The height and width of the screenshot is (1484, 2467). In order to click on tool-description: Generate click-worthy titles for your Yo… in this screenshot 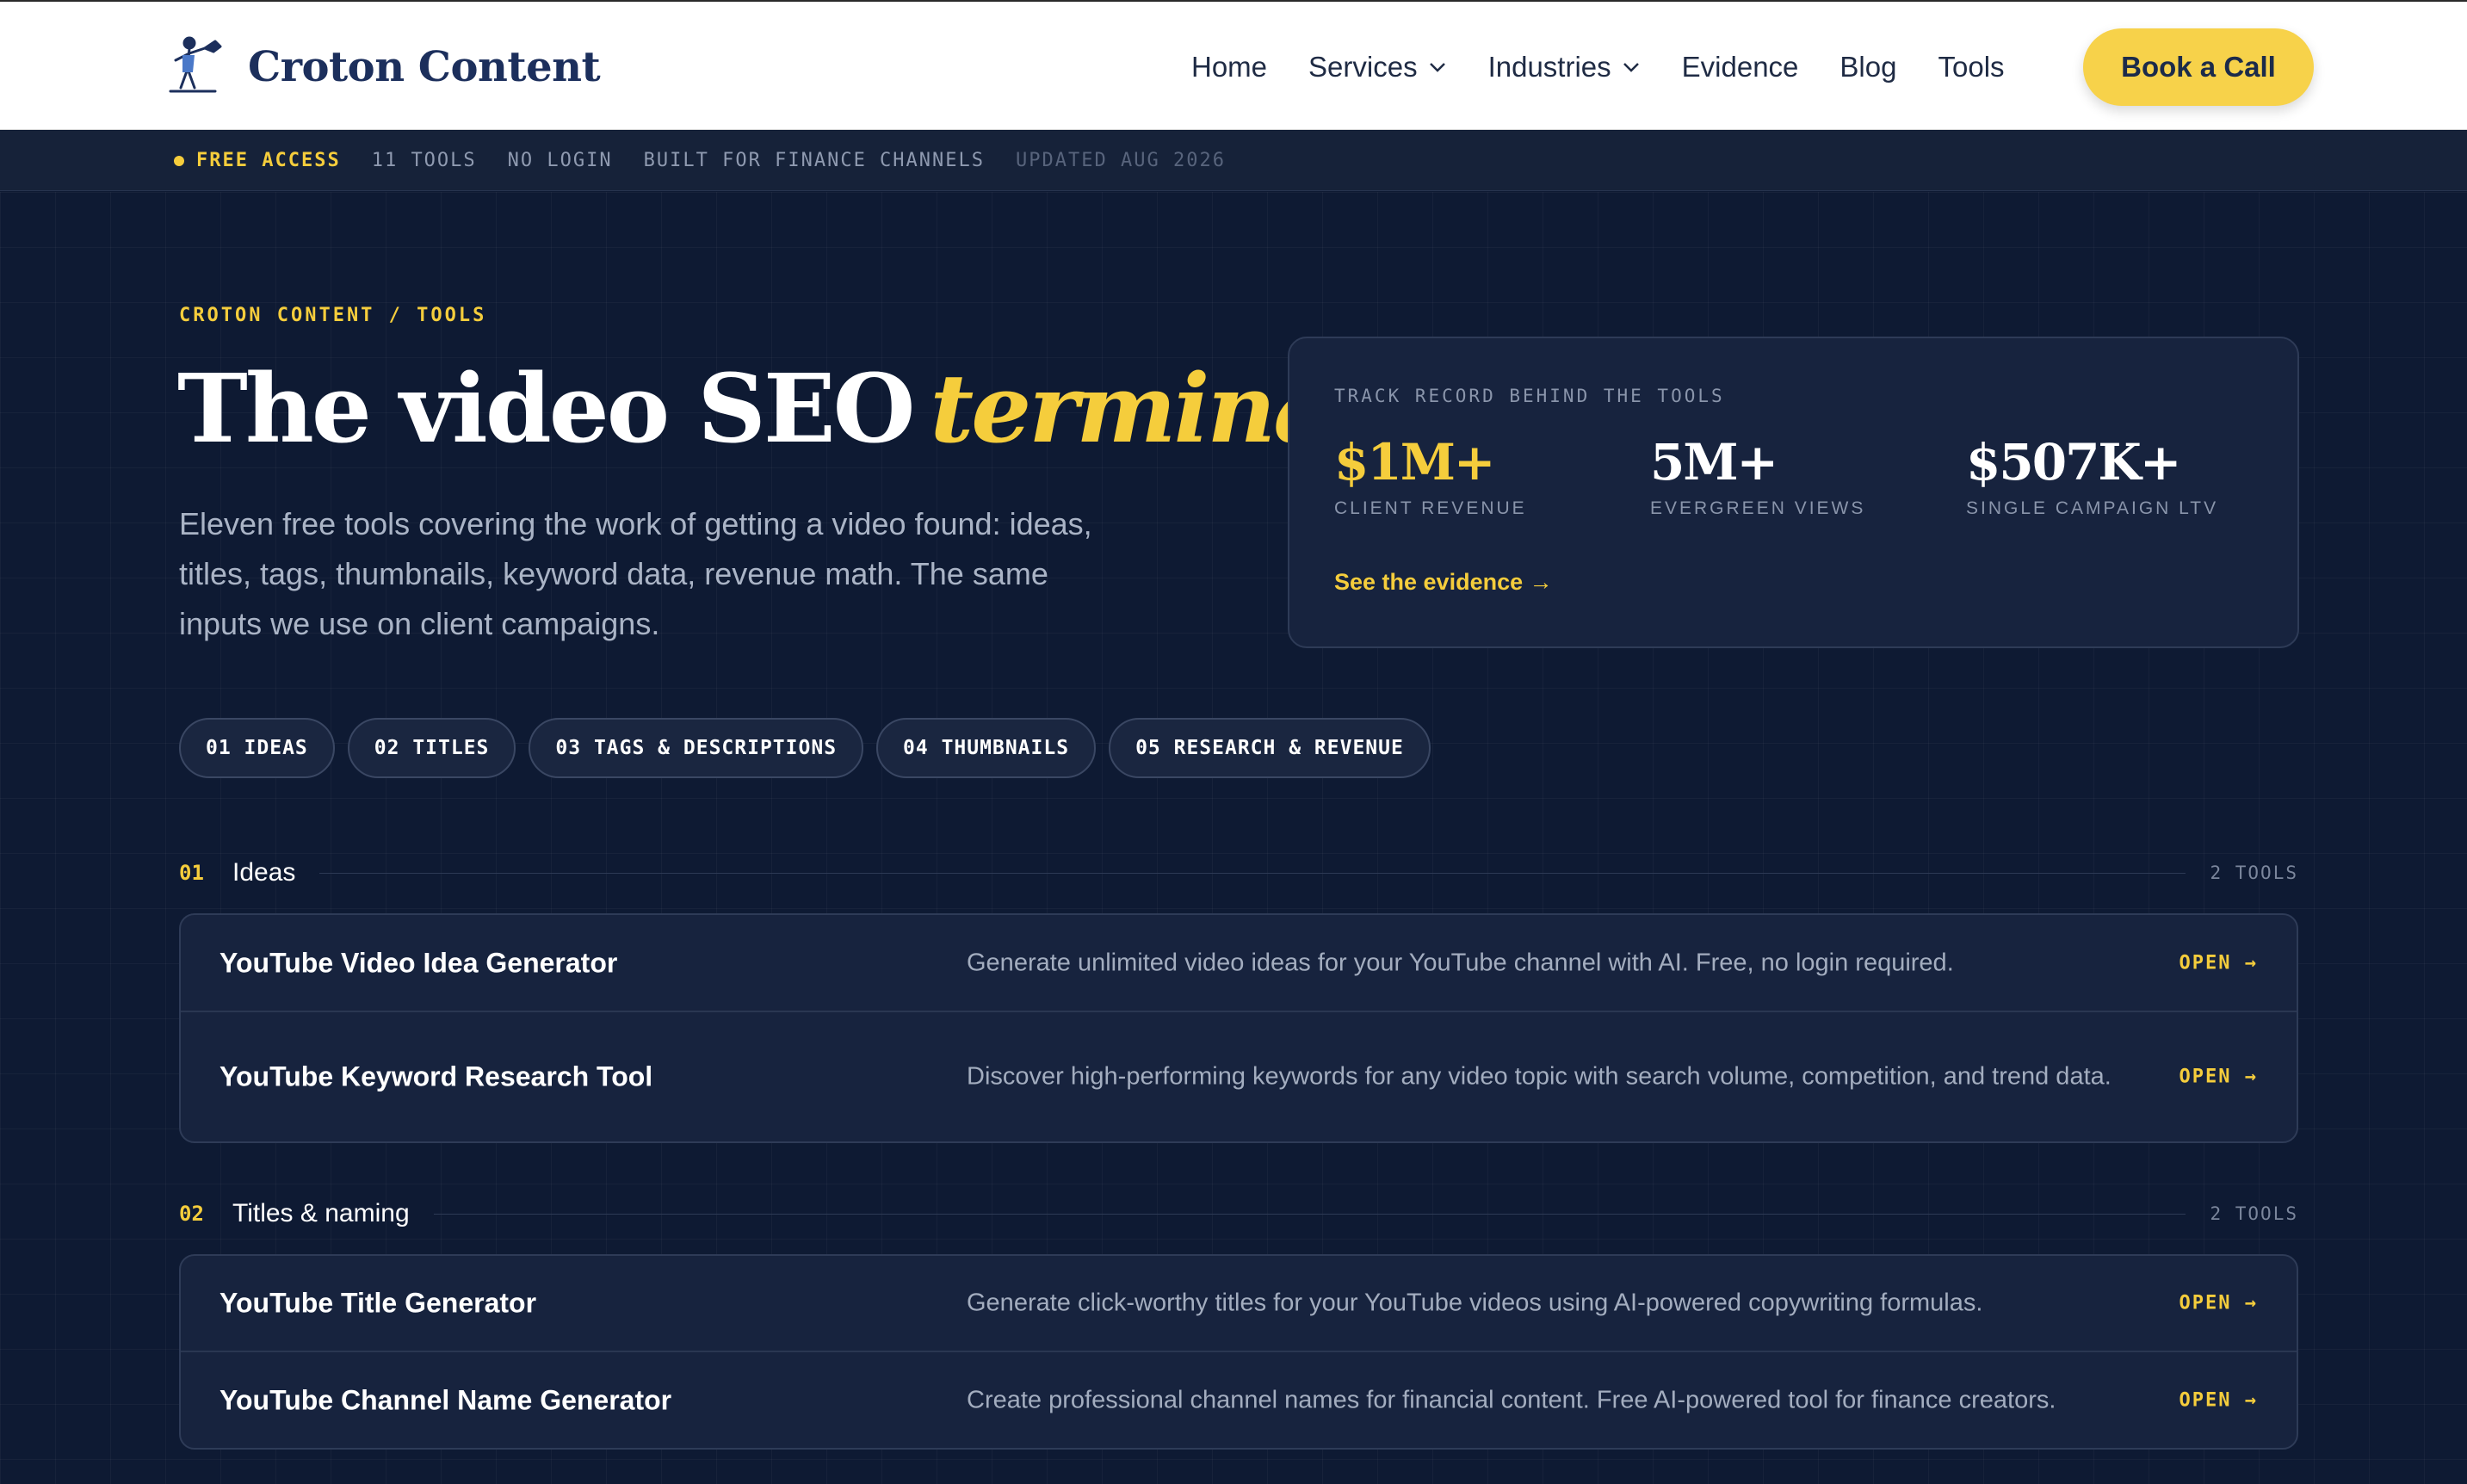, I will do `click(1475, 1303)`.